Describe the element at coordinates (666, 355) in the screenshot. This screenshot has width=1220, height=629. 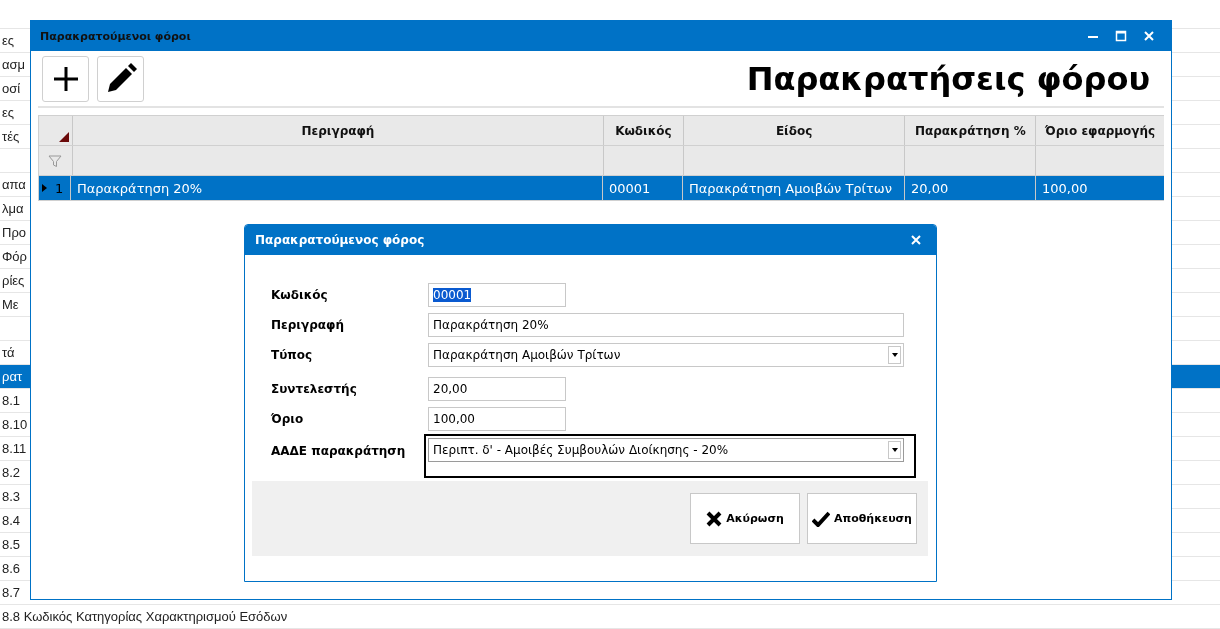
I see `dropdown-field: Παρακράτηση Αμοιβών Τρίτων` at that location.